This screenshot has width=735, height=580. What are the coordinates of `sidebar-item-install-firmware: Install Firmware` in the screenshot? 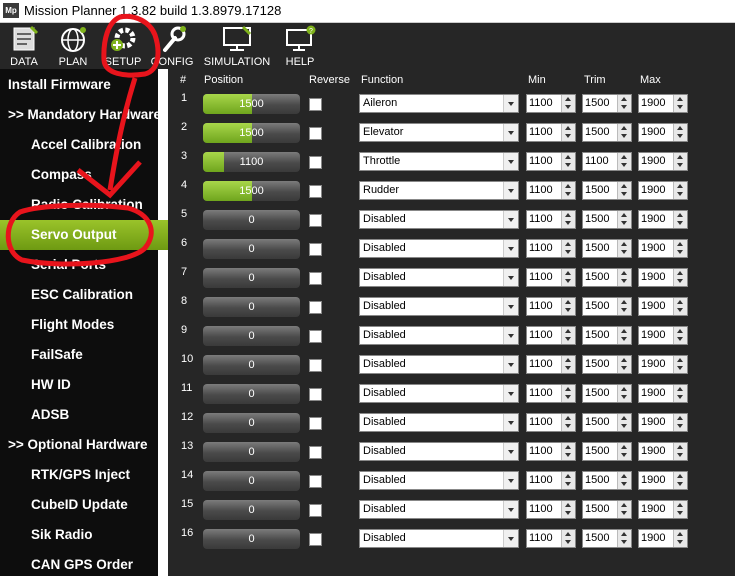 It's located at (83, 85).